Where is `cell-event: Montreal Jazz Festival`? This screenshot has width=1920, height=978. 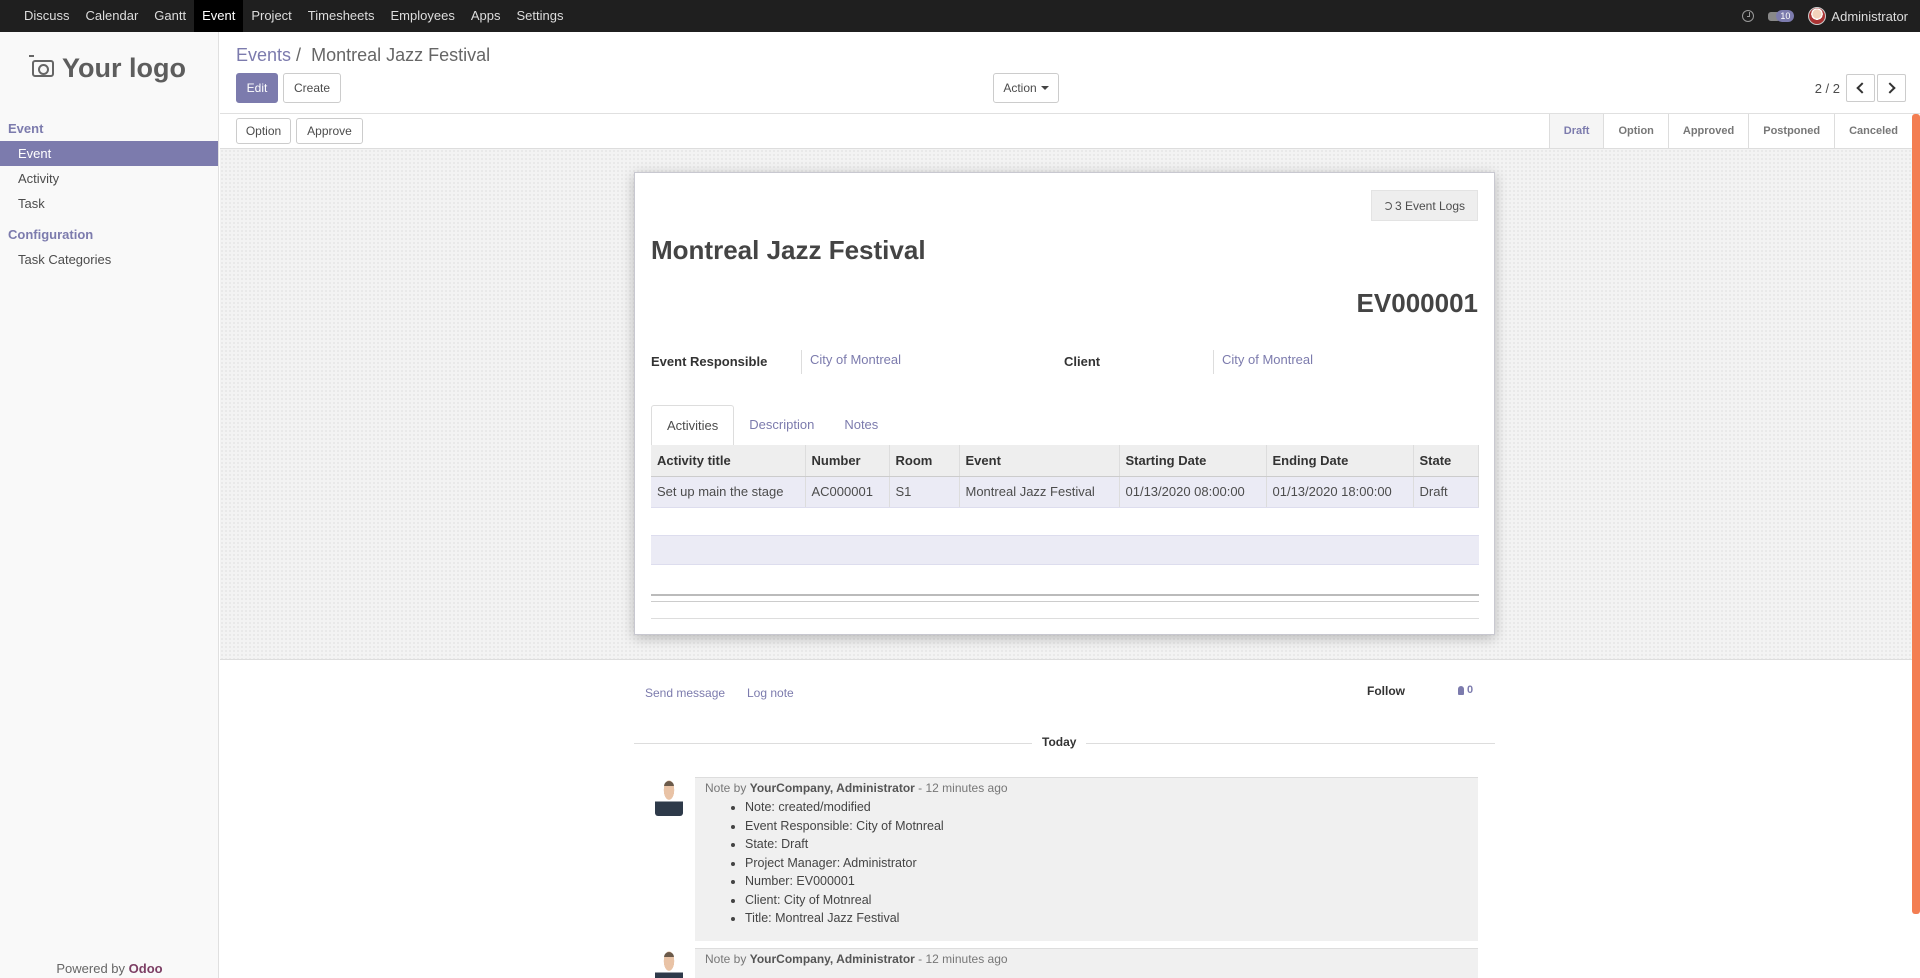
cell-event: Montreal Jazz Festival is located at coordinates (1039, 492).